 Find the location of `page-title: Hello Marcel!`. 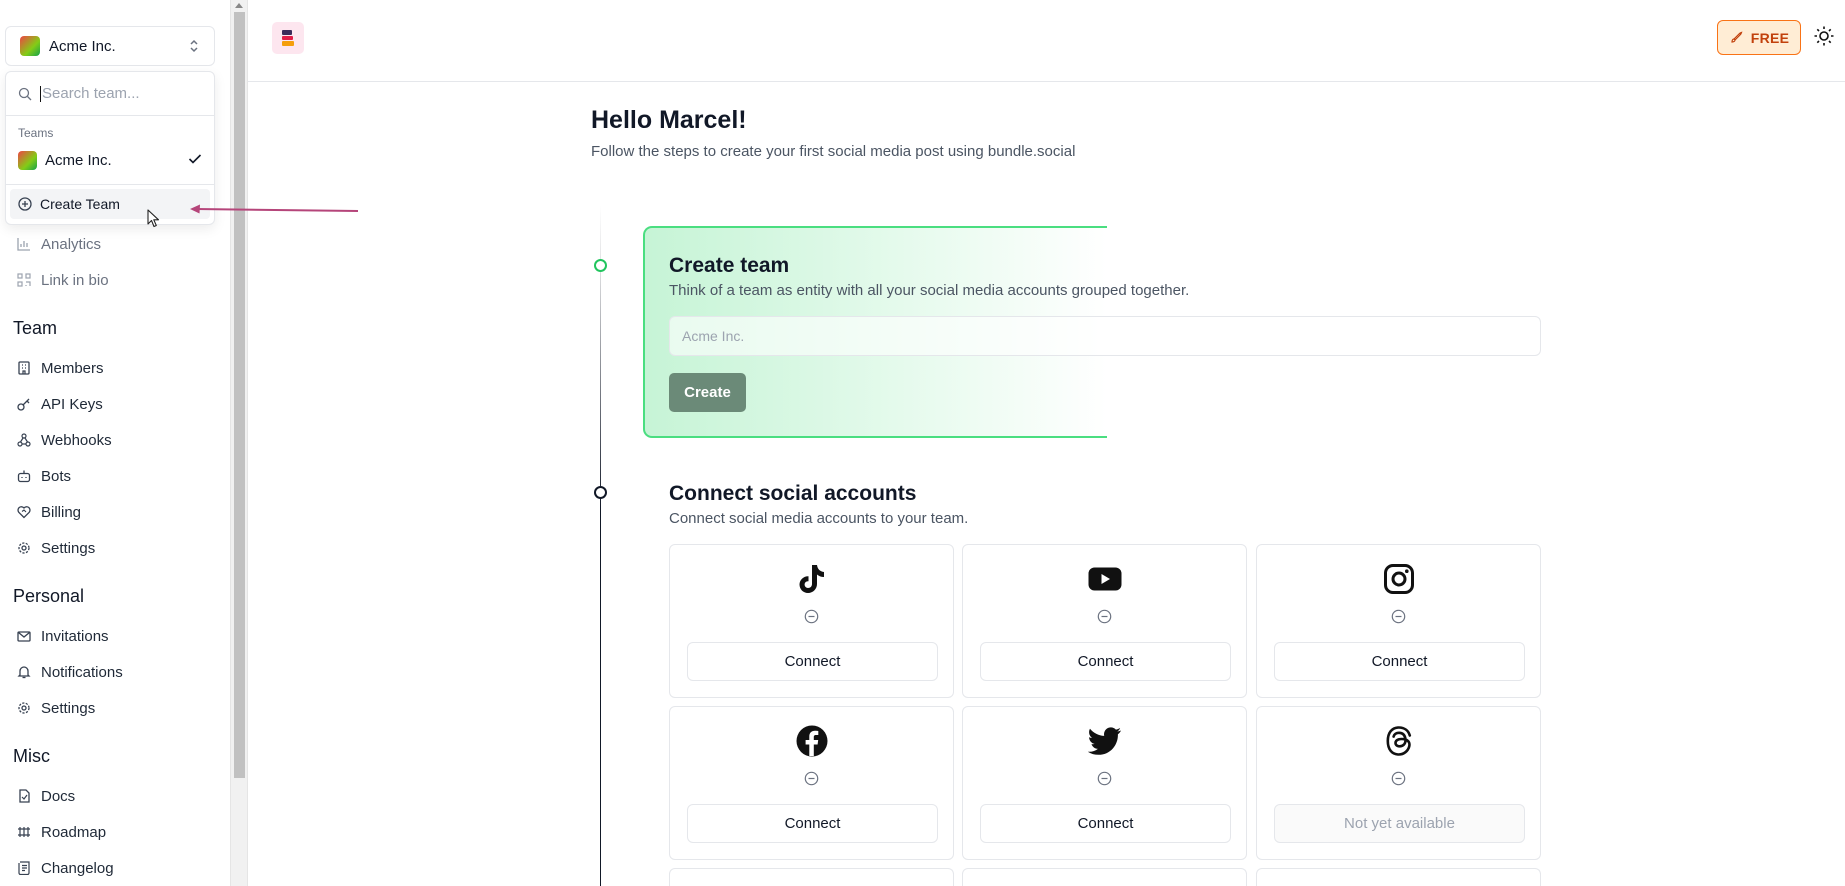

page-title: Hello Marcel! is located at coordinates (669, 120).